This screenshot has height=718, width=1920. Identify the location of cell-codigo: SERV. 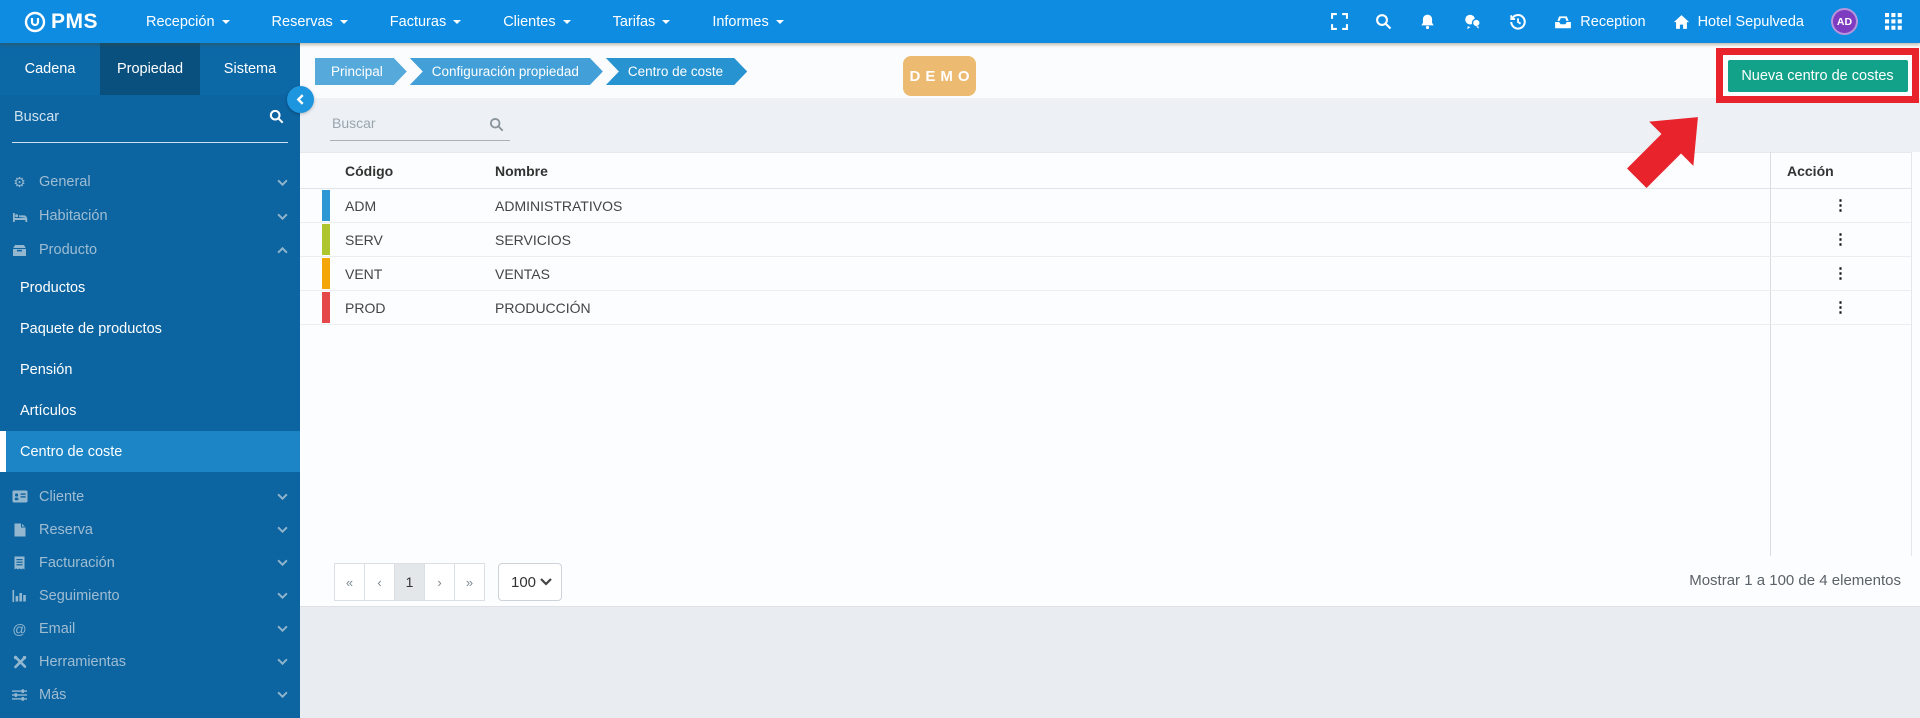
(364, 239).